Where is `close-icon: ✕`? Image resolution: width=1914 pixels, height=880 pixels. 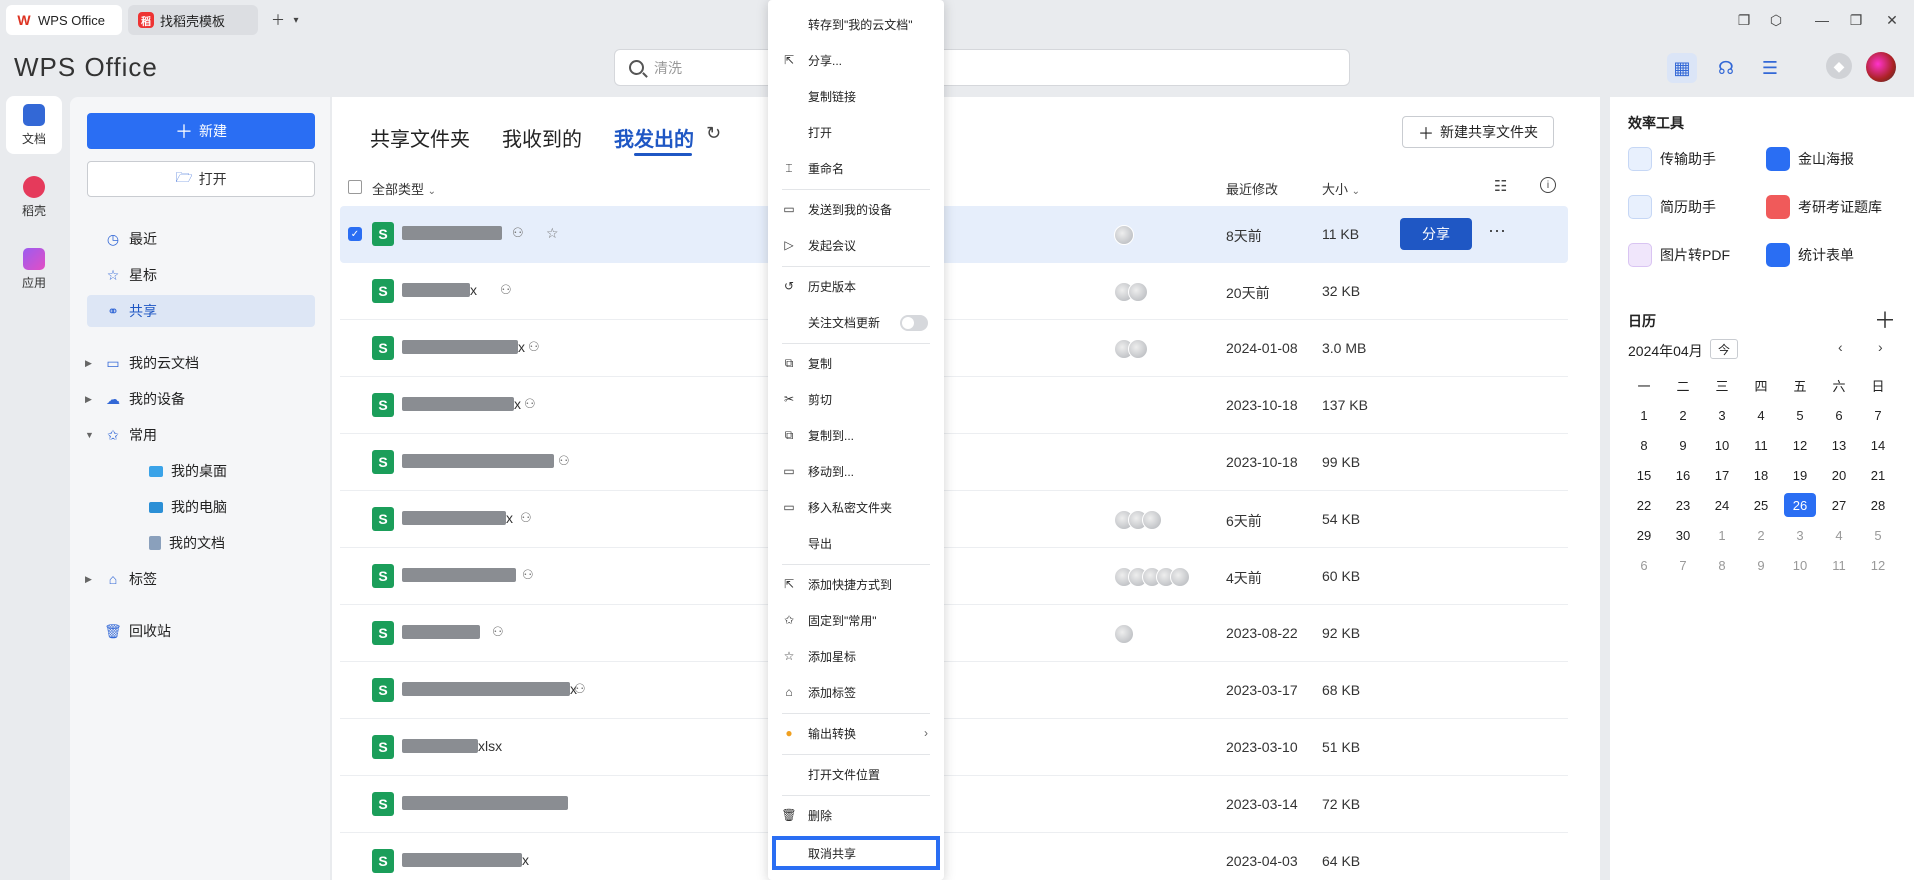 close-icon: ✕ is located at coordinates (1892, 20).